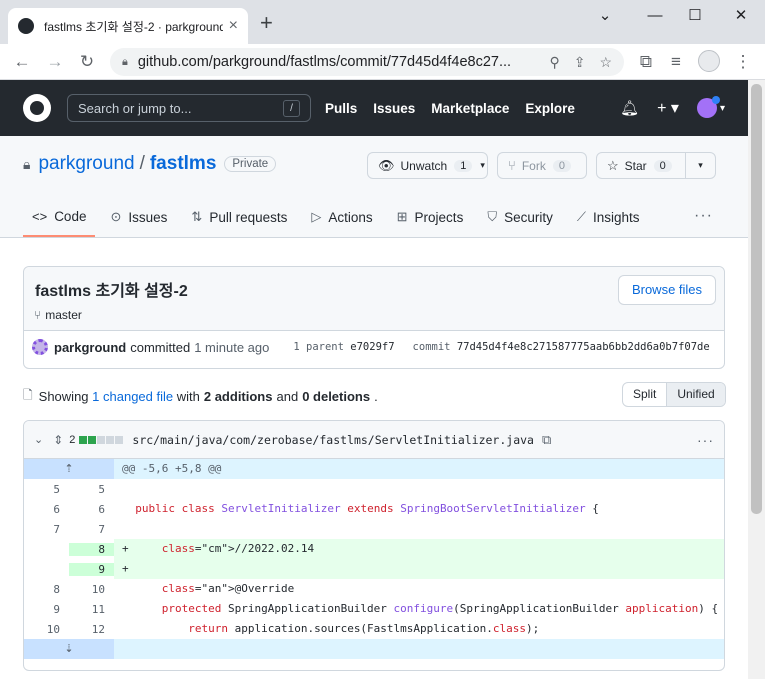  Describe the element at coordinates (644, 394) in the screenshot. I see `split-view-button: Split` at that location.